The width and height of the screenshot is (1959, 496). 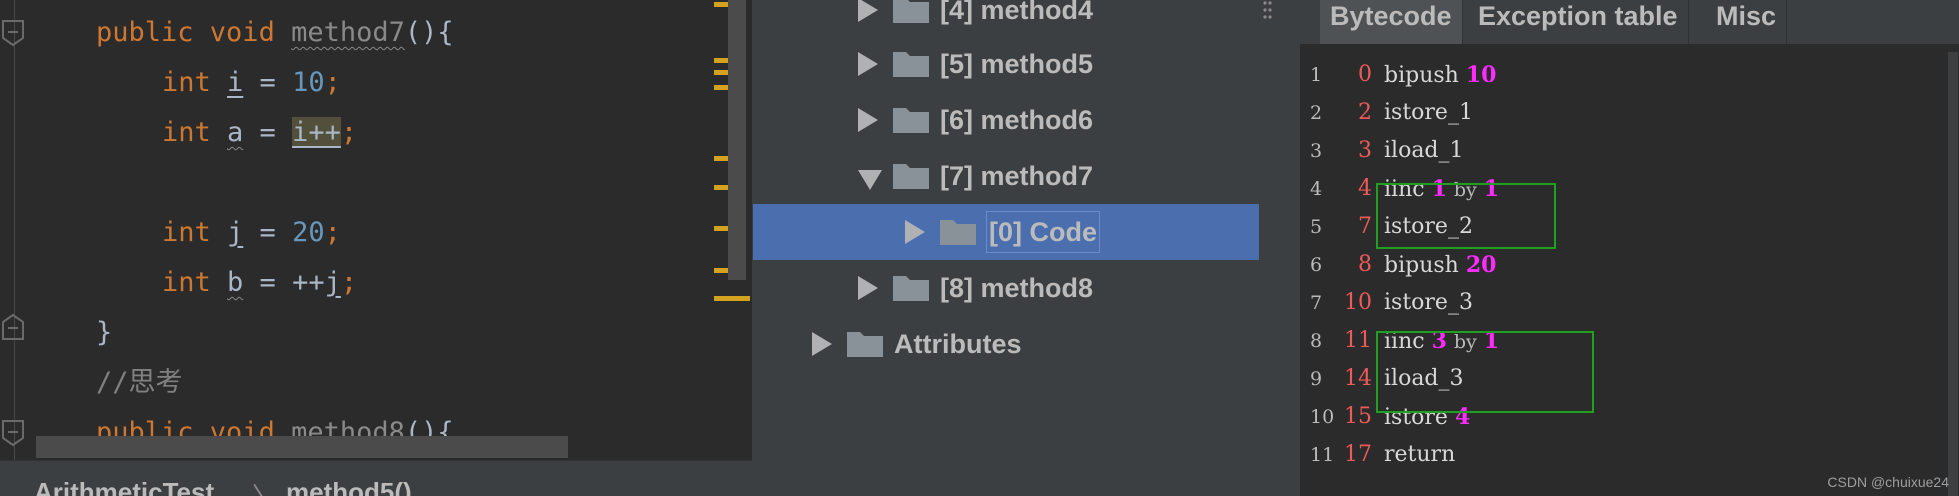 I want to click on bytecode-row: 7 10 istore_3, so click(x=1620, y=303).